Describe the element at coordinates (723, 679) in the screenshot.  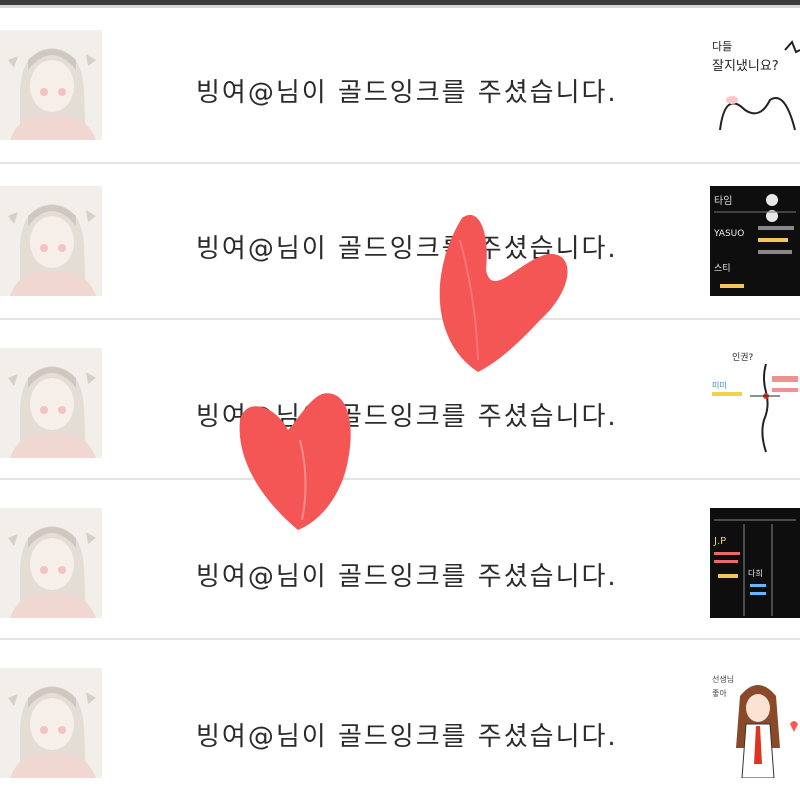
I see `thumb-text-line: 선생님` at that location.